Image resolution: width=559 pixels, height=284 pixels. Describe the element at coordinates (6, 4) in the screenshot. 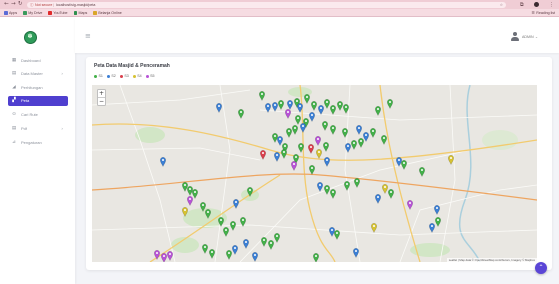

I see `back-arrow-icon: ←` at that location.